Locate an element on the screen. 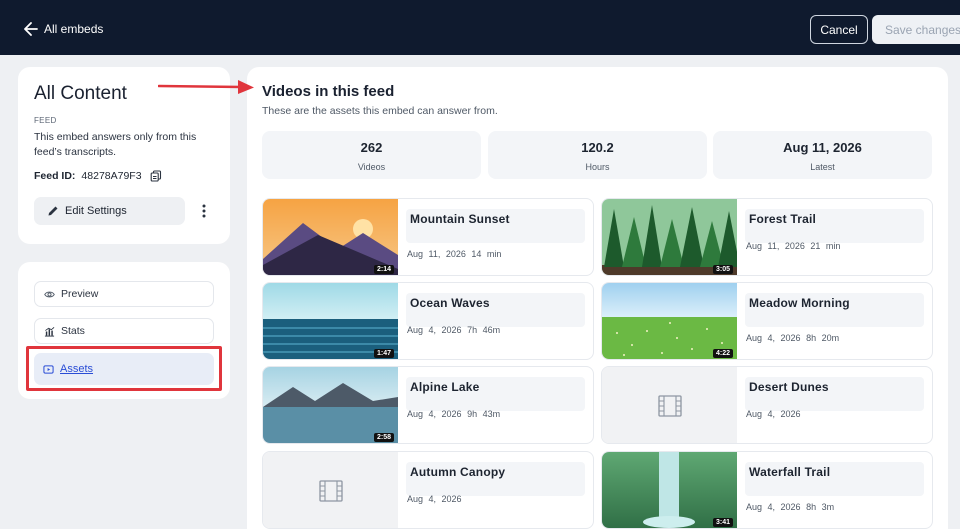  duration-badge: 2:58 is located at coordinates (383, 437).